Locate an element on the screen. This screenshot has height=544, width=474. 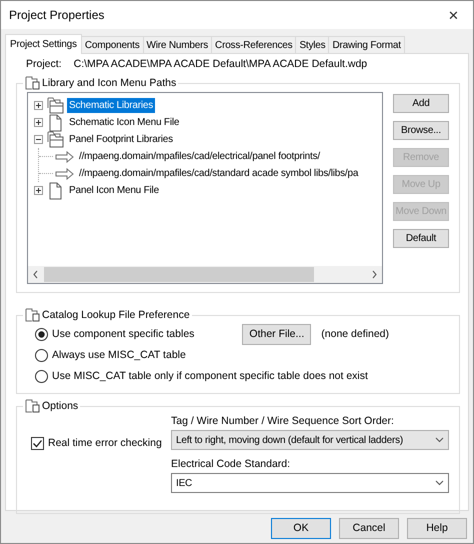
horizontal-scrollbar is located at coordinates (205, 274).